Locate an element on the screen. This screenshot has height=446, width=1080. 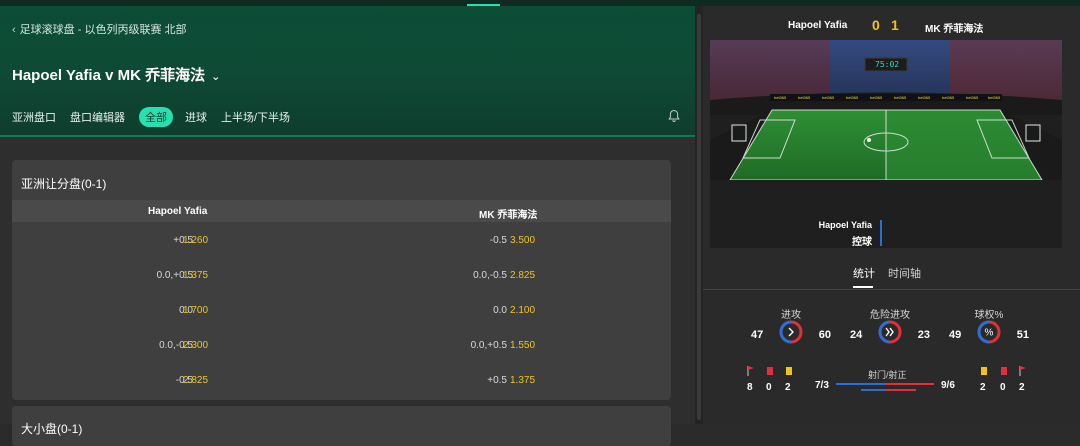
odds-row: +0.5 1.260 -0.5 3.500 is located at coordinates (341, 239).